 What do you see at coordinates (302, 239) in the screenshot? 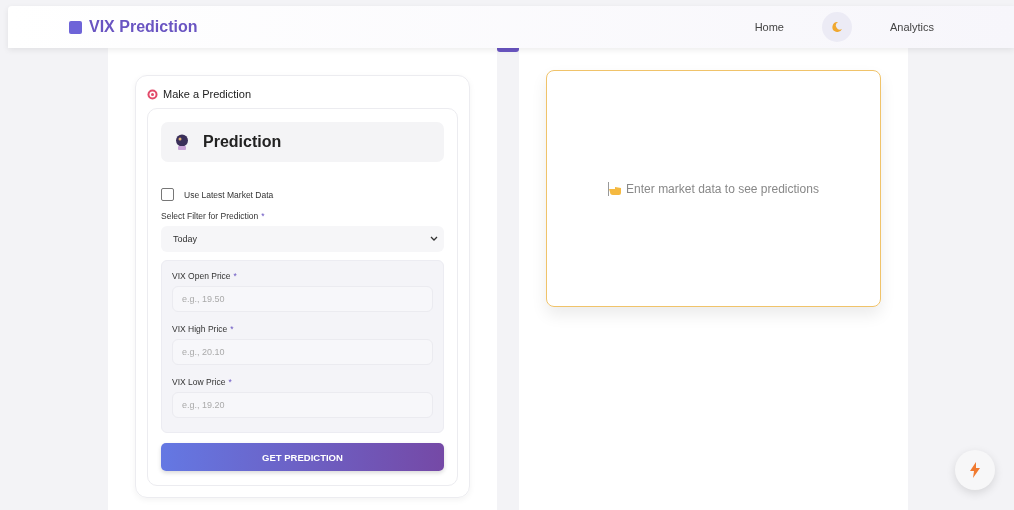
I see `filter-select: Today` at bounding box center [302, 239].